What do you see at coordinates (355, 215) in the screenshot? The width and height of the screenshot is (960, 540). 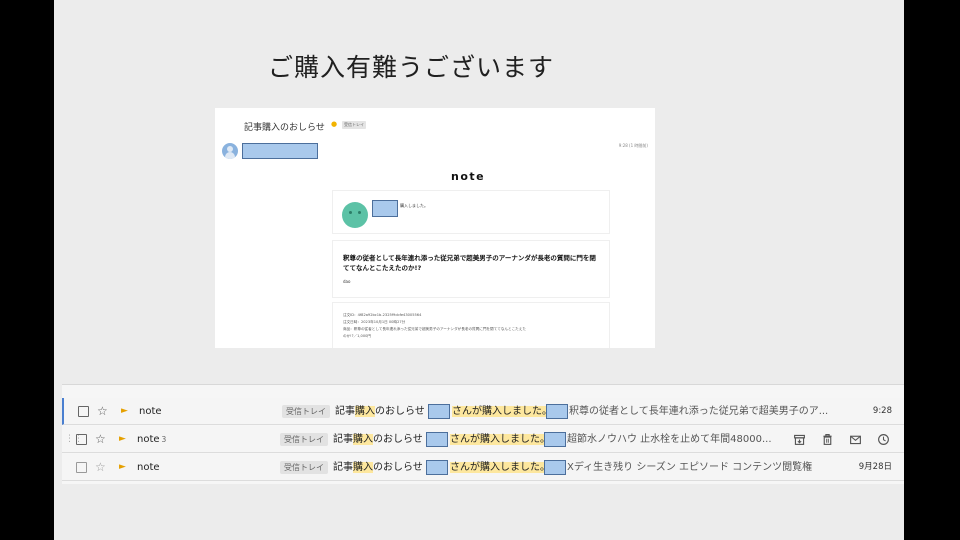 I see `buyer-avatar` at bounding box center [355, 215].